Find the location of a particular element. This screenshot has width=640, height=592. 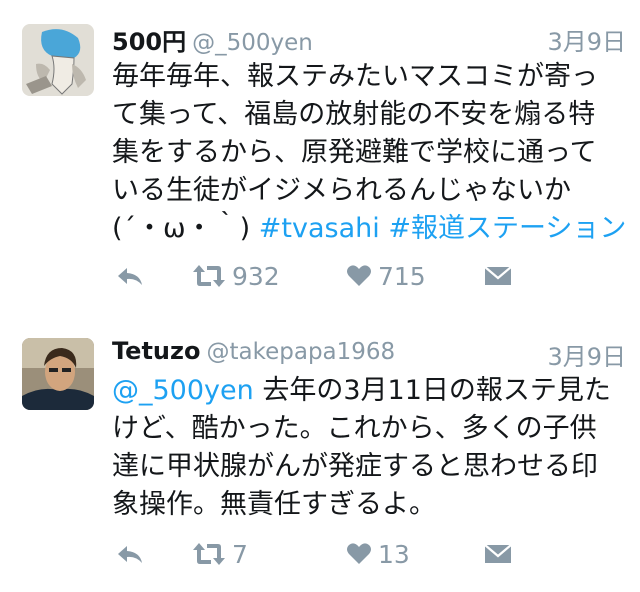

tweet-text-line: 毎年毎年、報ステみたいマスコミが寄っ is located at coordinates (355, 76).